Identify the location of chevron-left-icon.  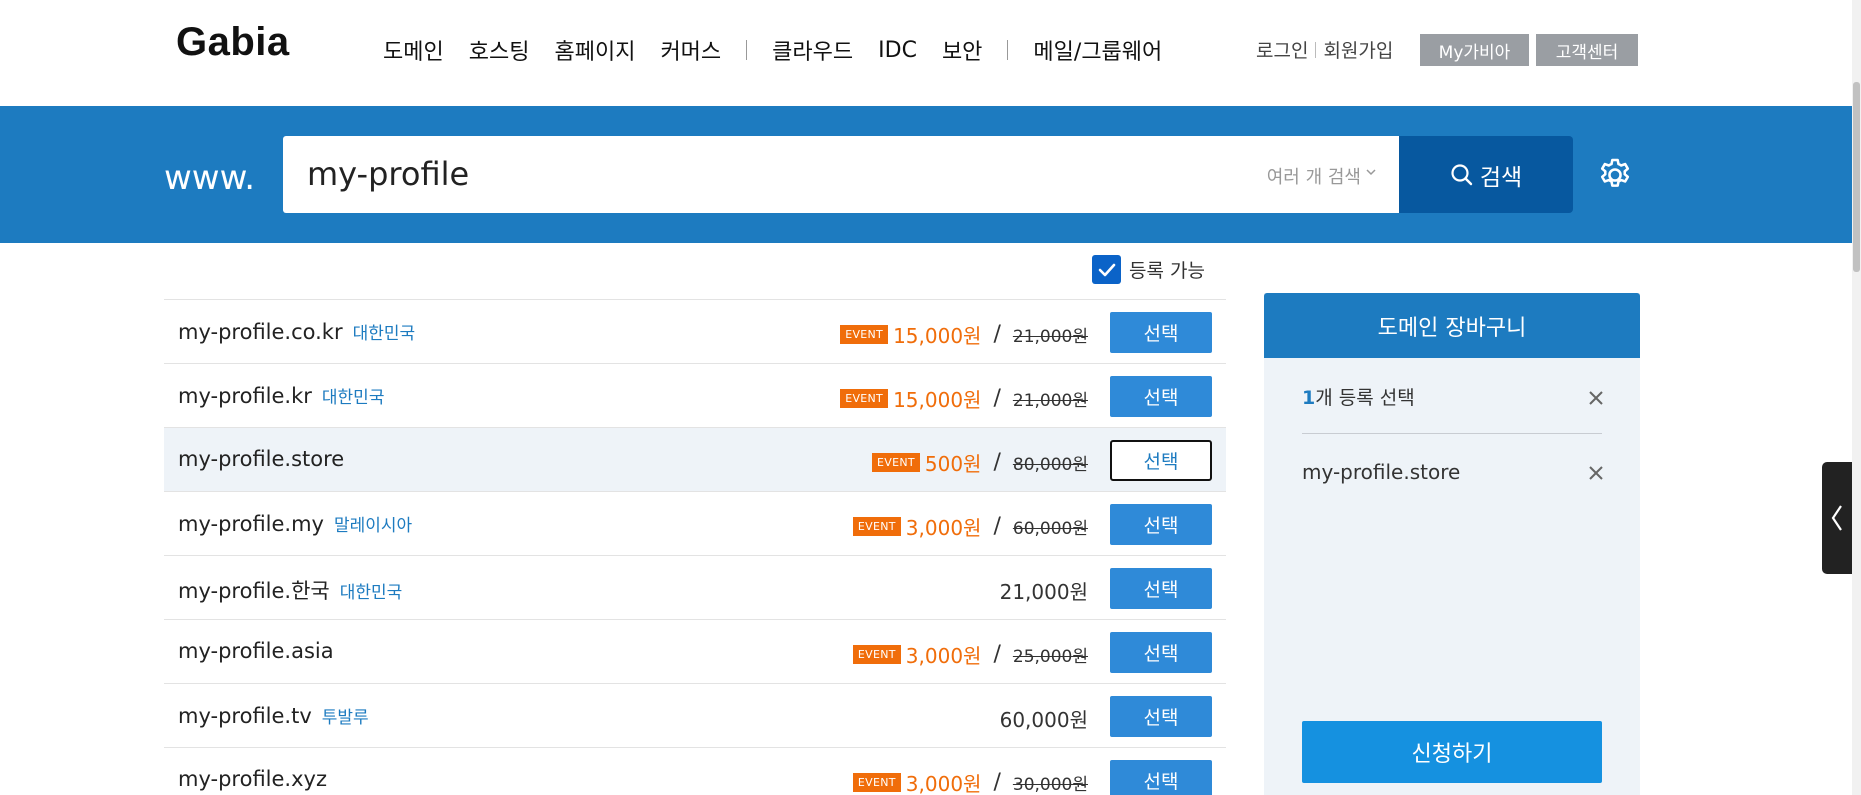
(1836, 518).